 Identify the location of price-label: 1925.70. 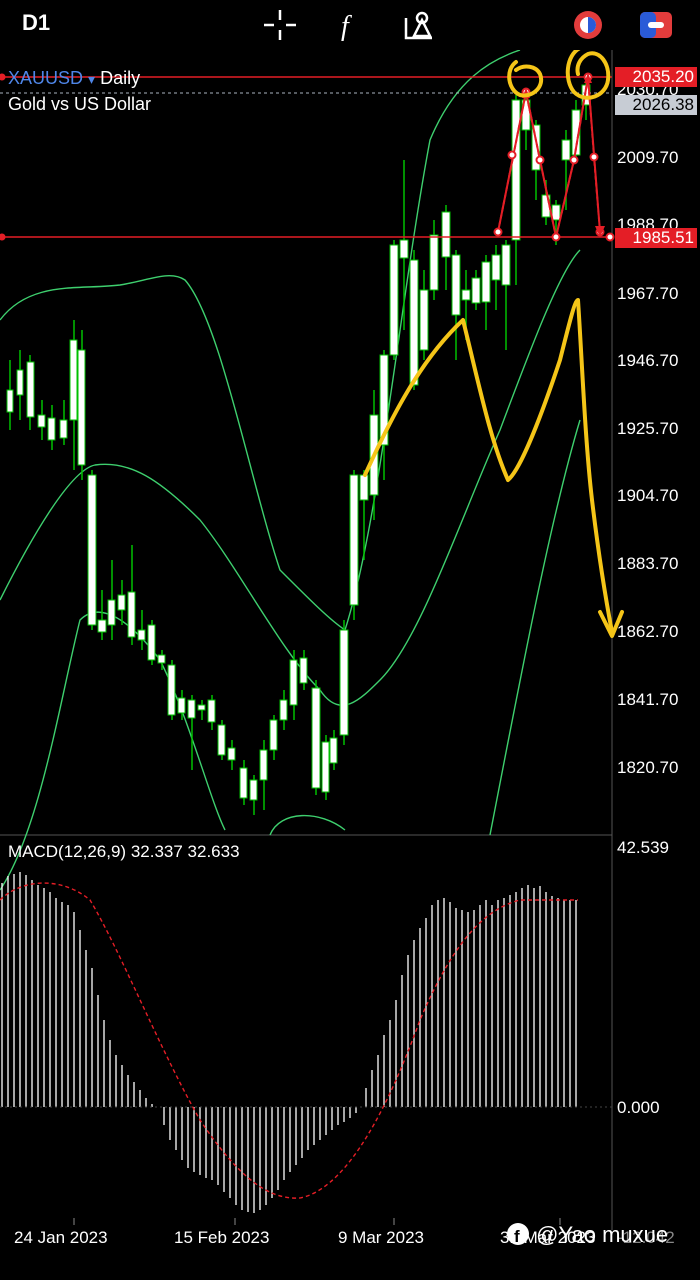
(648, 428).